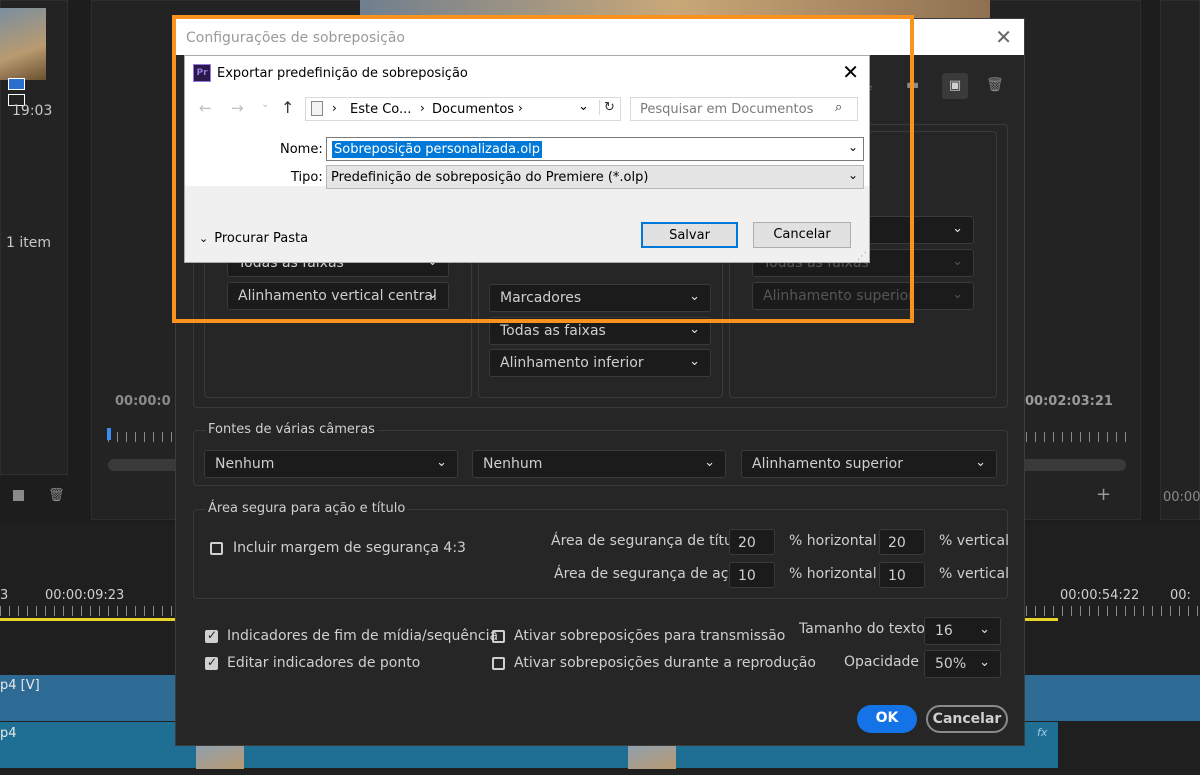  What do you see at coordinates (951, 664) in the screenshot?
I see `select-value: 50%` at bounding box center [951, 664].